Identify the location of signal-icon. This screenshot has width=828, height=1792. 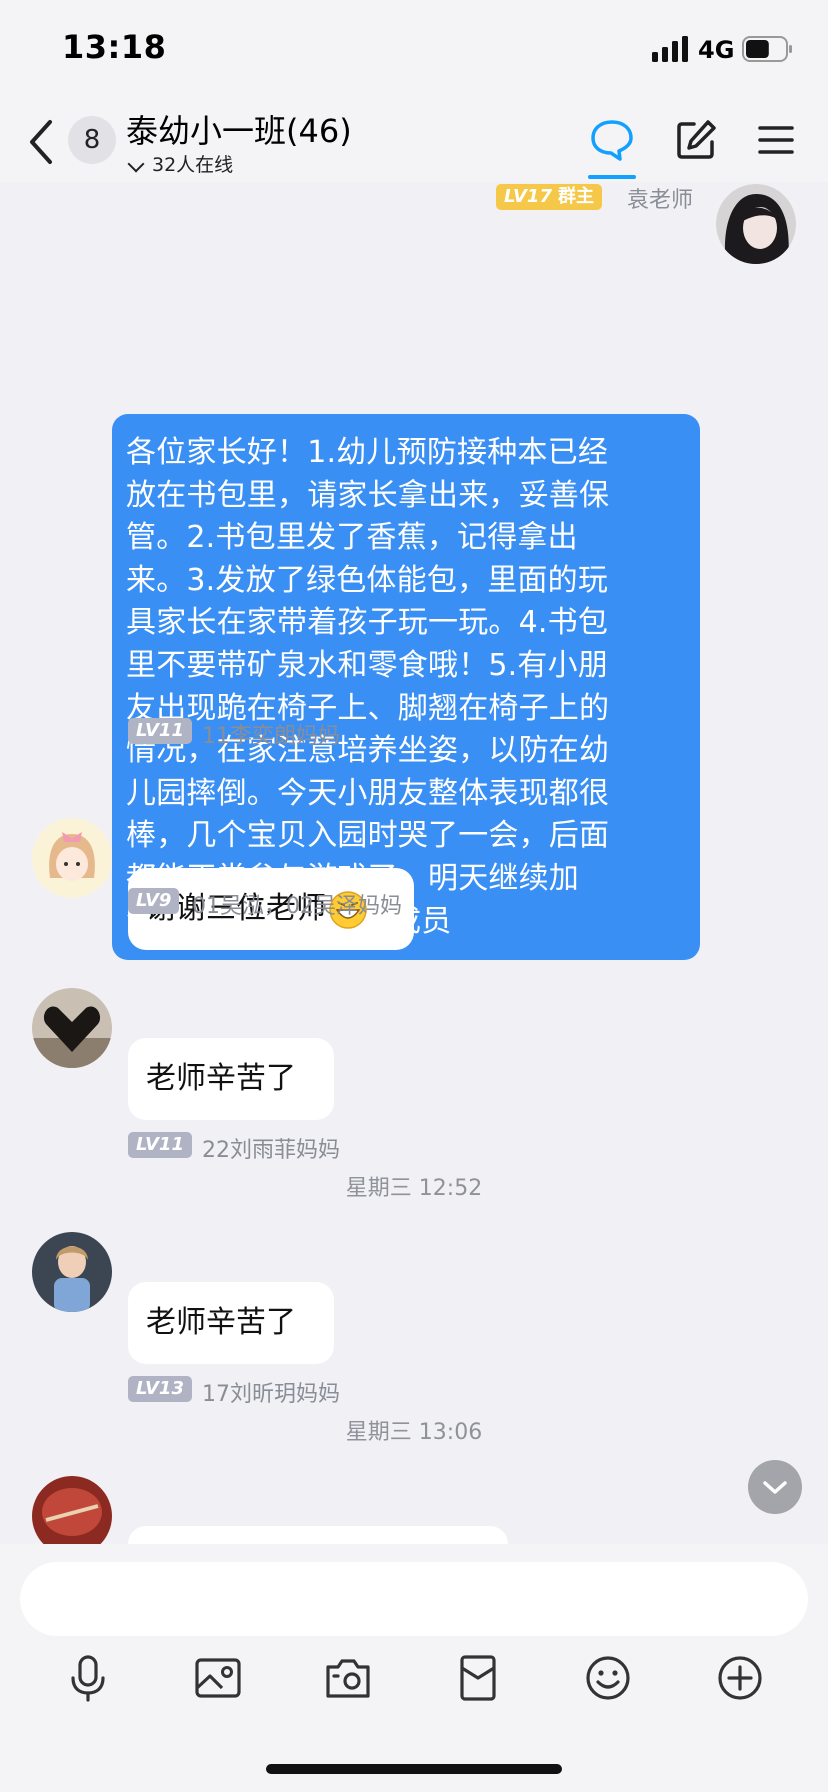
(670, 49).